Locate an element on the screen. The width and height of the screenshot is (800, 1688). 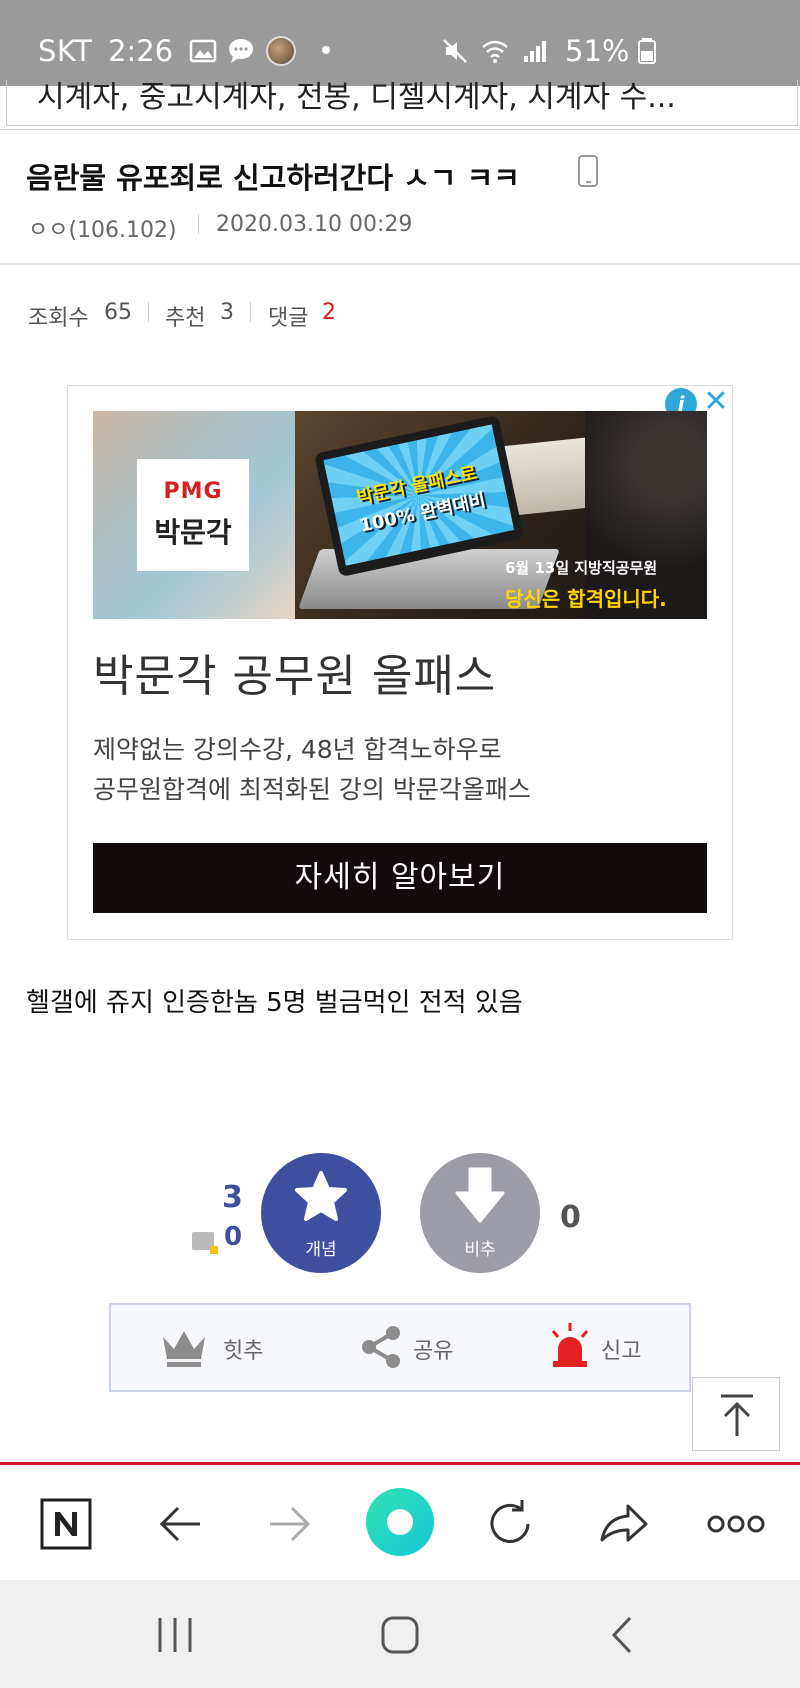
meta-separator is located at coordinates (198, 224).